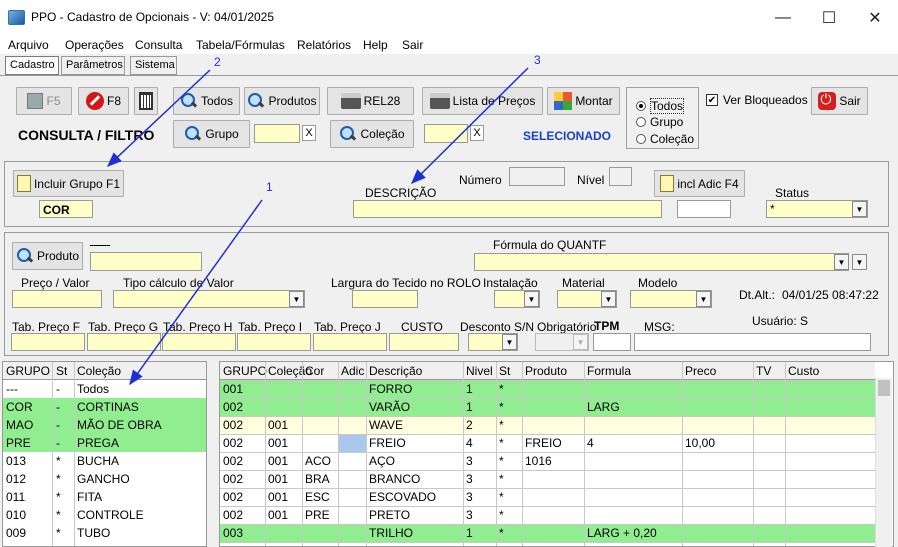 This screenshot has width=898, height=547. Describe the element at coordinates (583, 101) in the screenshot. I see `montar-button: Montar` at that location.